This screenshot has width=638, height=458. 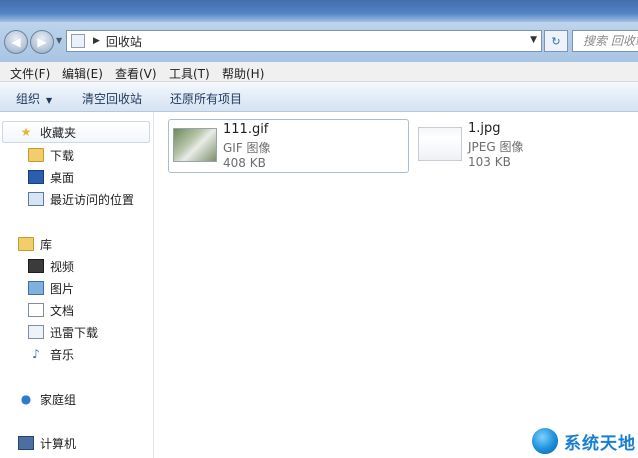 What do you see at coordinates (28, 99) in the screenshot?
I see `organize-label: 组织` at bounding box center [28, 99].